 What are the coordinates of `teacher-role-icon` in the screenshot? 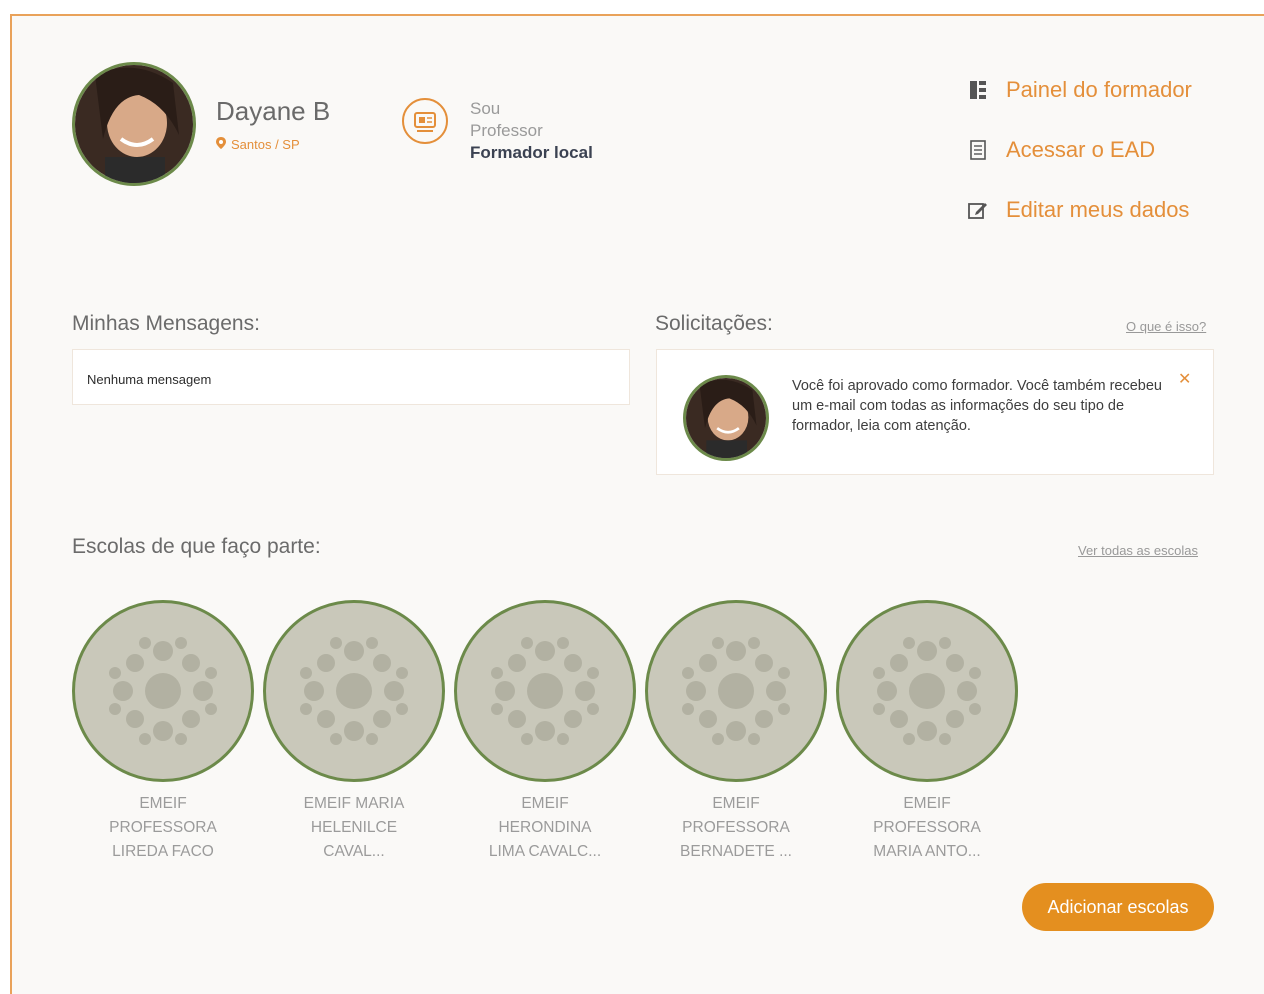 It's located at (425, 121).